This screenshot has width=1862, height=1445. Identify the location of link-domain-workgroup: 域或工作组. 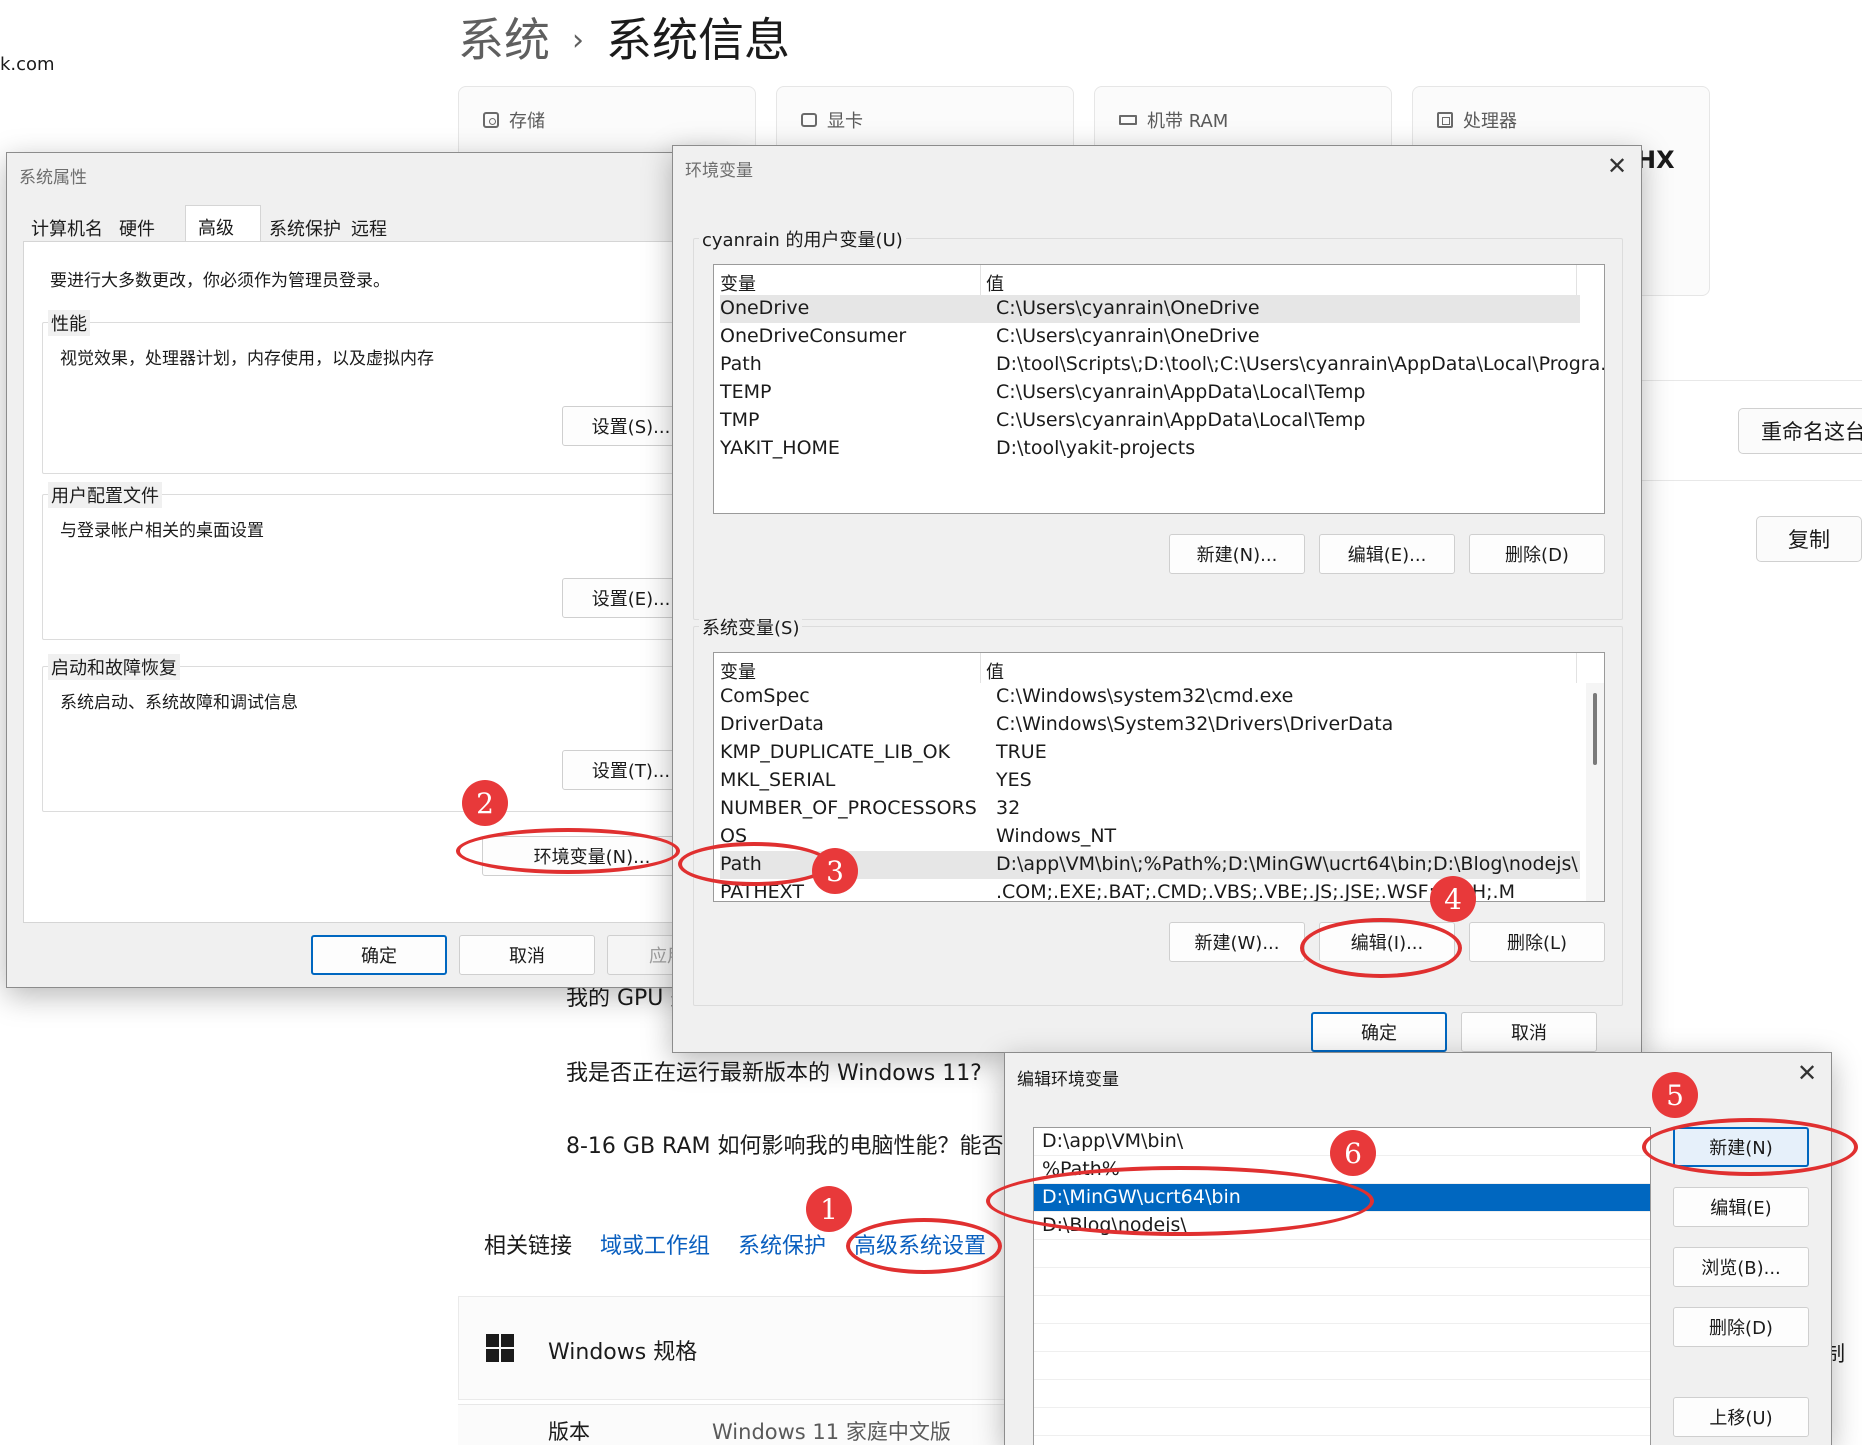
(655, 1244).